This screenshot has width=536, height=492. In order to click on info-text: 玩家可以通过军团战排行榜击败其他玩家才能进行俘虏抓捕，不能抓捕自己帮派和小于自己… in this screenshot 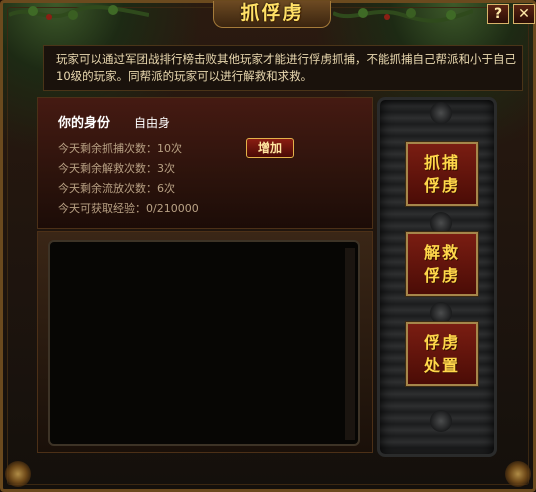, I will do `click(286, 67)`.